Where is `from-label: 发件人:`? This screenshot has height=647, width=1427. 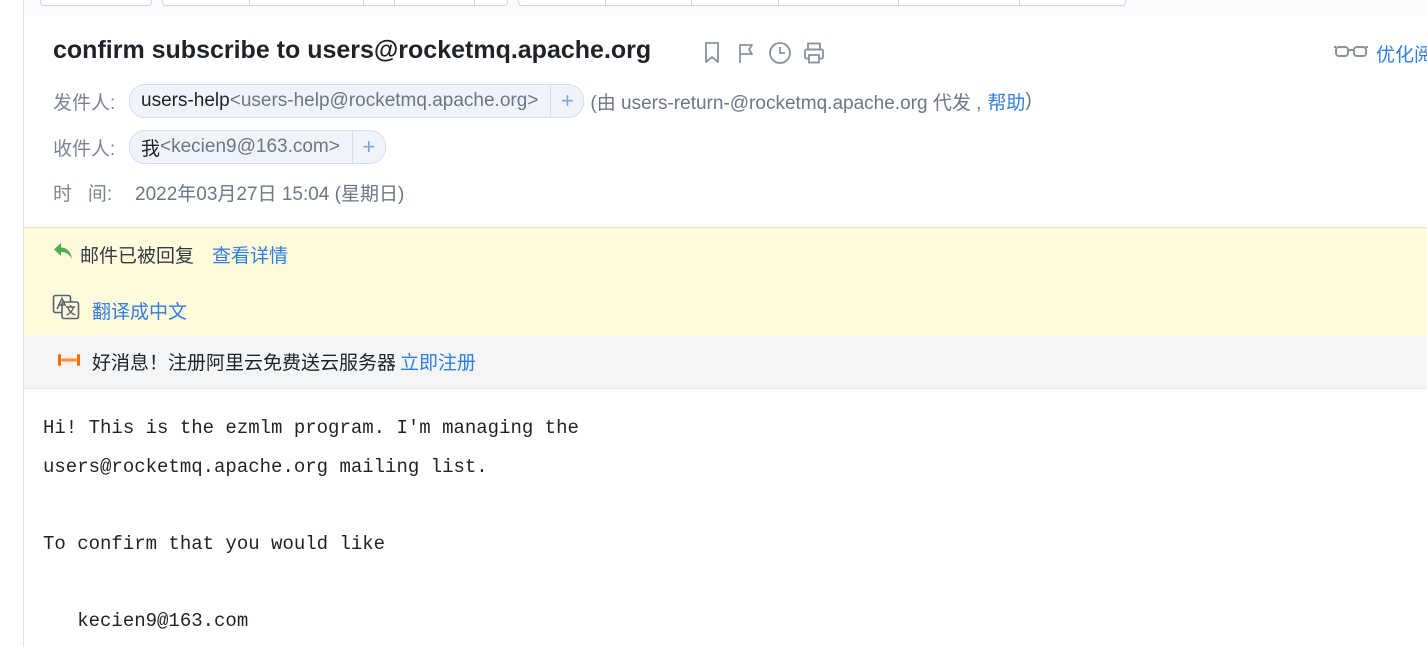
from-label: 发件人: is located at coordinates (84, 103).